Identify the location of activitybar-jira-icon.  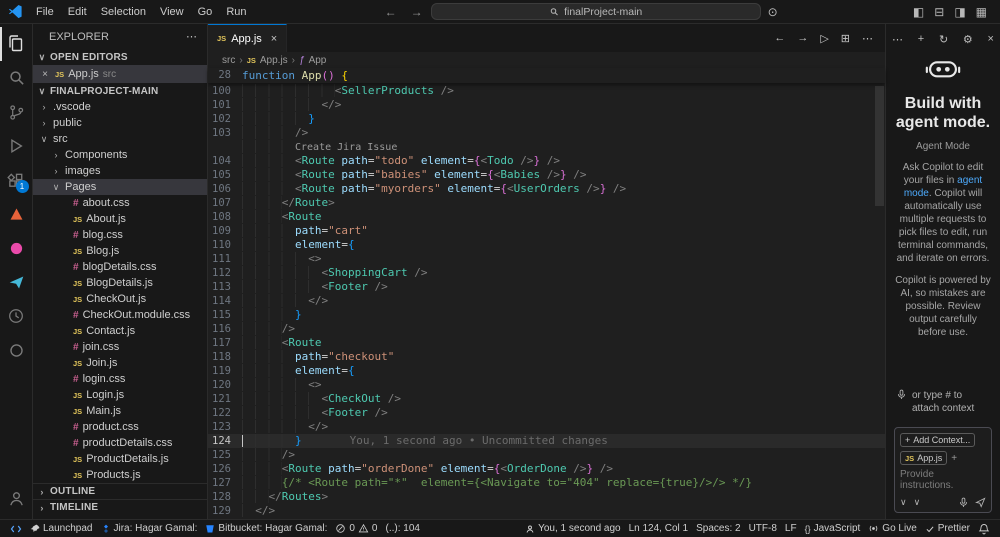
(16, 214).